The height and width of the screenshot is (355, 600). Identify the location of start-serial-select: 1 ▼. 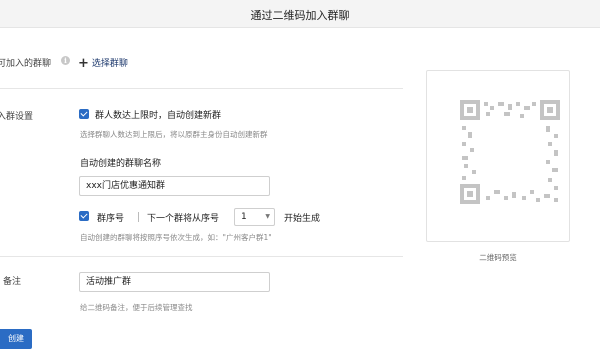
(254, 217).